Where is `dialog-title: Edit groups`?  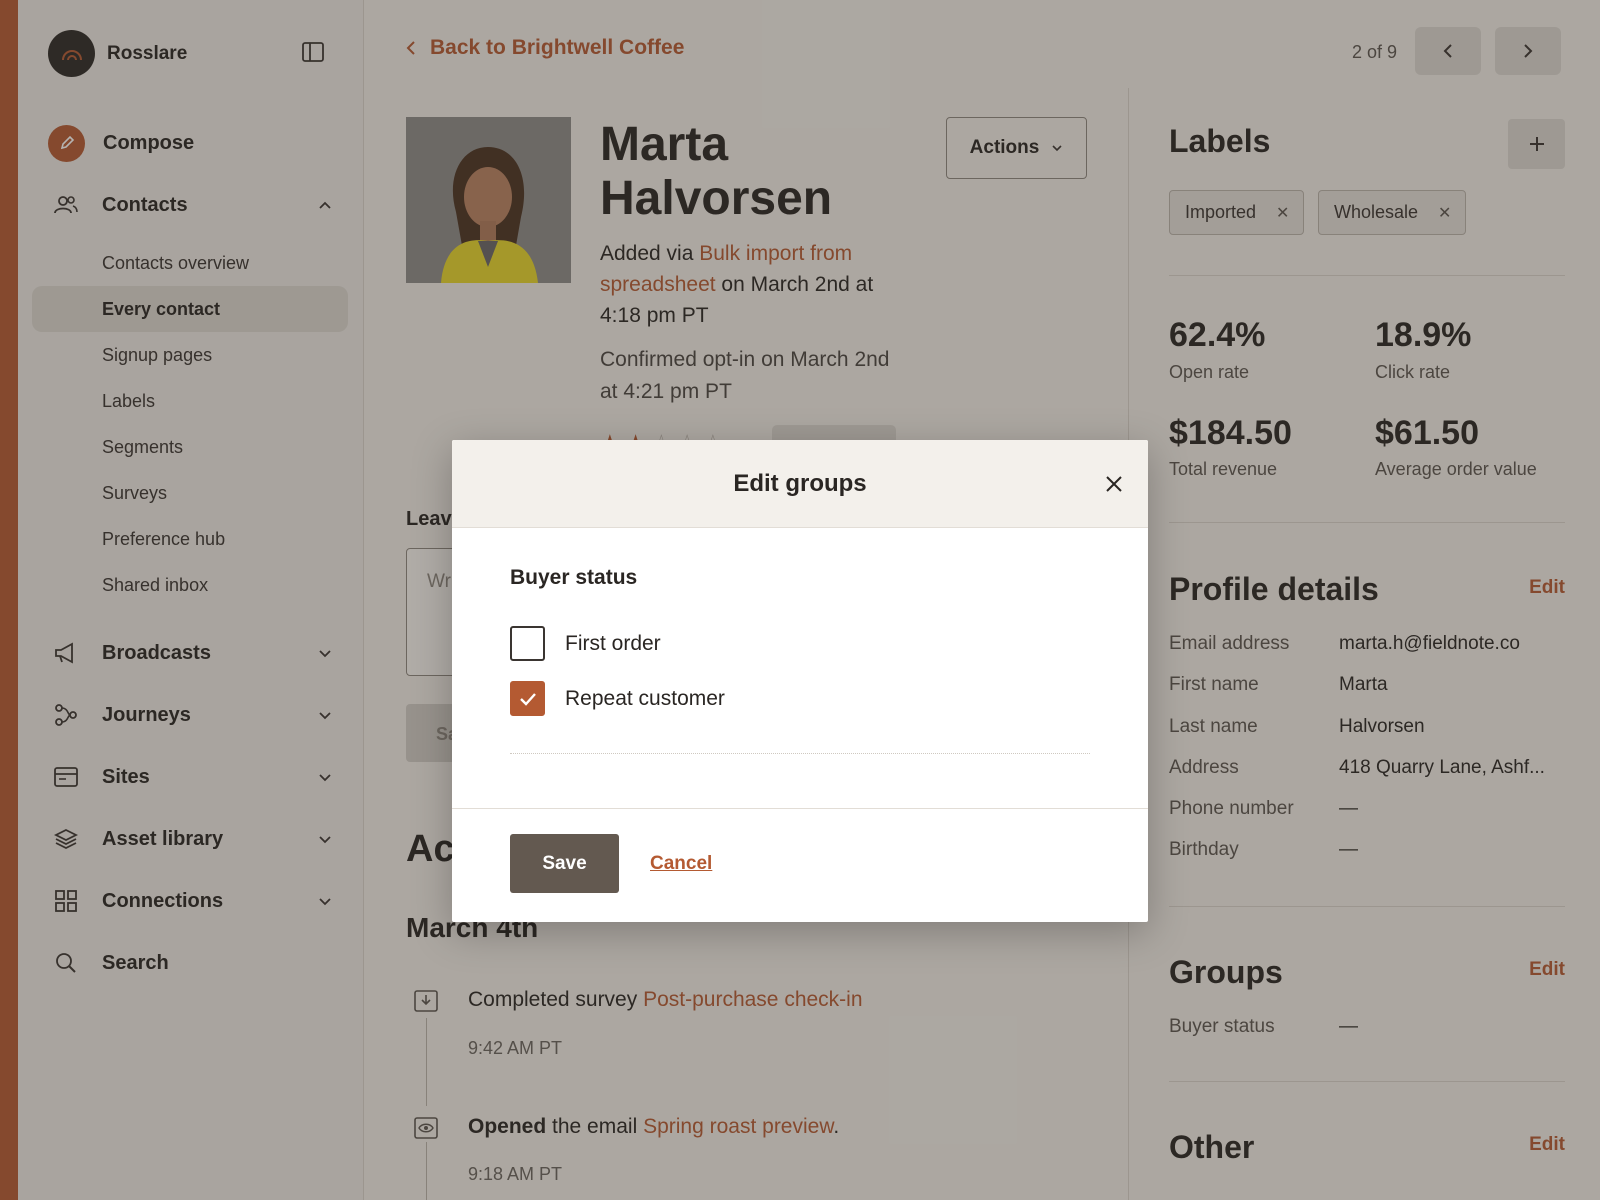 dialog-title: Edit groups is located at coordinates (800, 483).